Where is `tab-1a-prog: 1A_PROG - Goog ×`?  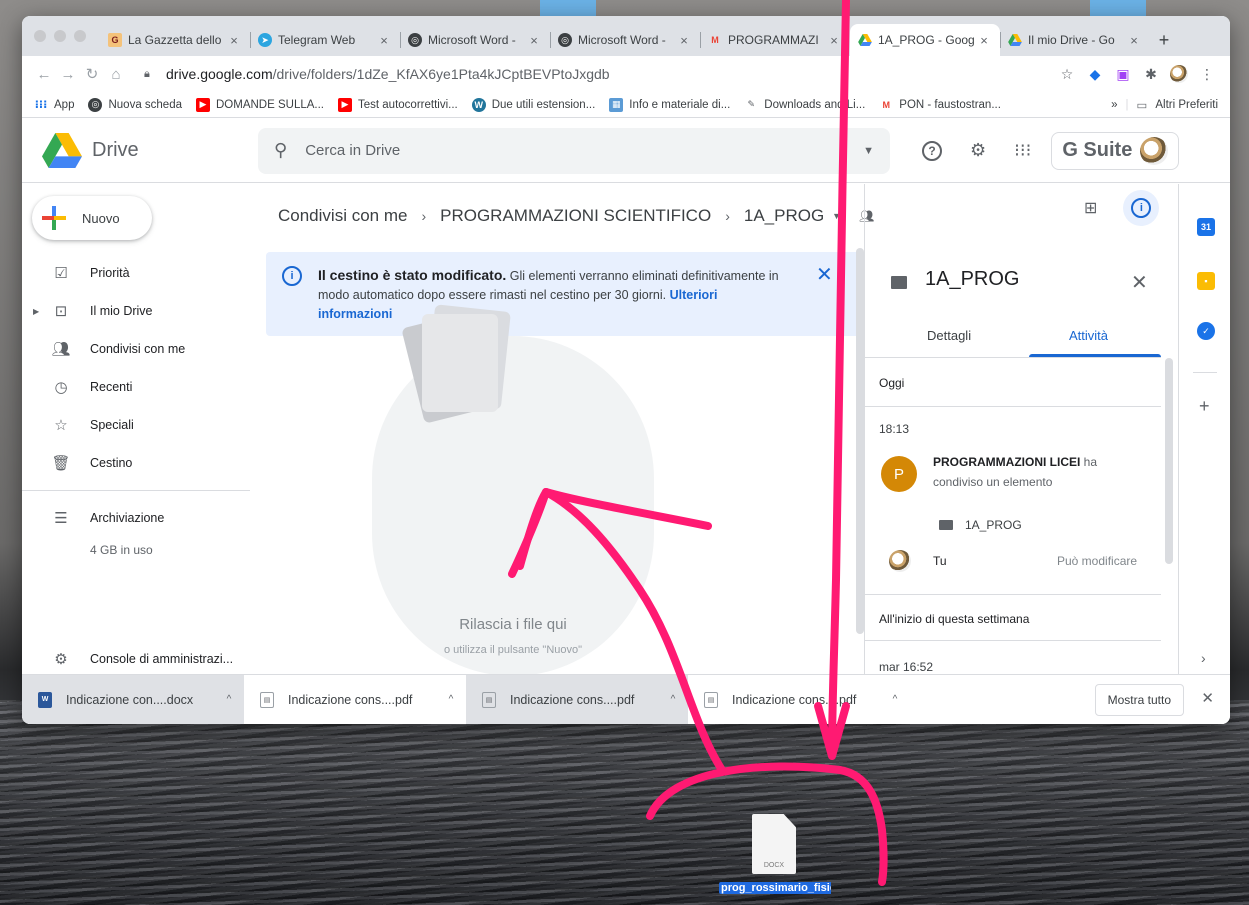
tab-1a-prog: 1A_PROG - Goog × is located at coordinates (925, 40).